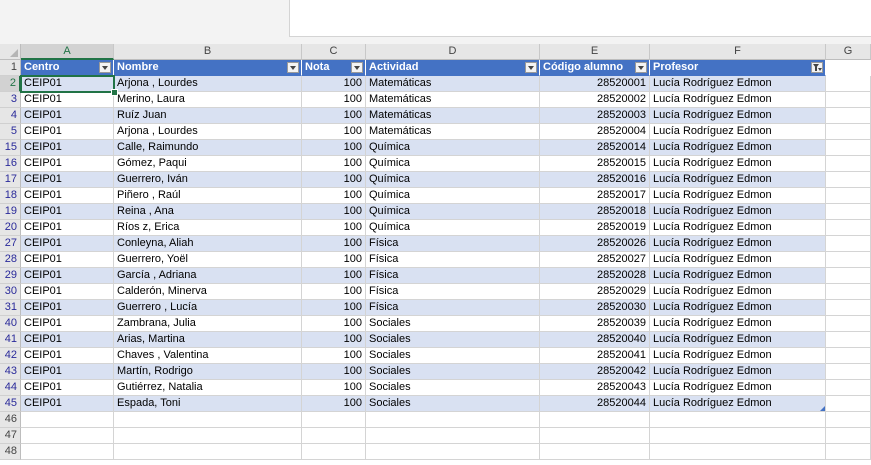 This screenshot has width=871, height=465. What do you see at coordinates (208, 52) in the screenshot?
I see `column-header-b: B` at bounding box center [208, 52].